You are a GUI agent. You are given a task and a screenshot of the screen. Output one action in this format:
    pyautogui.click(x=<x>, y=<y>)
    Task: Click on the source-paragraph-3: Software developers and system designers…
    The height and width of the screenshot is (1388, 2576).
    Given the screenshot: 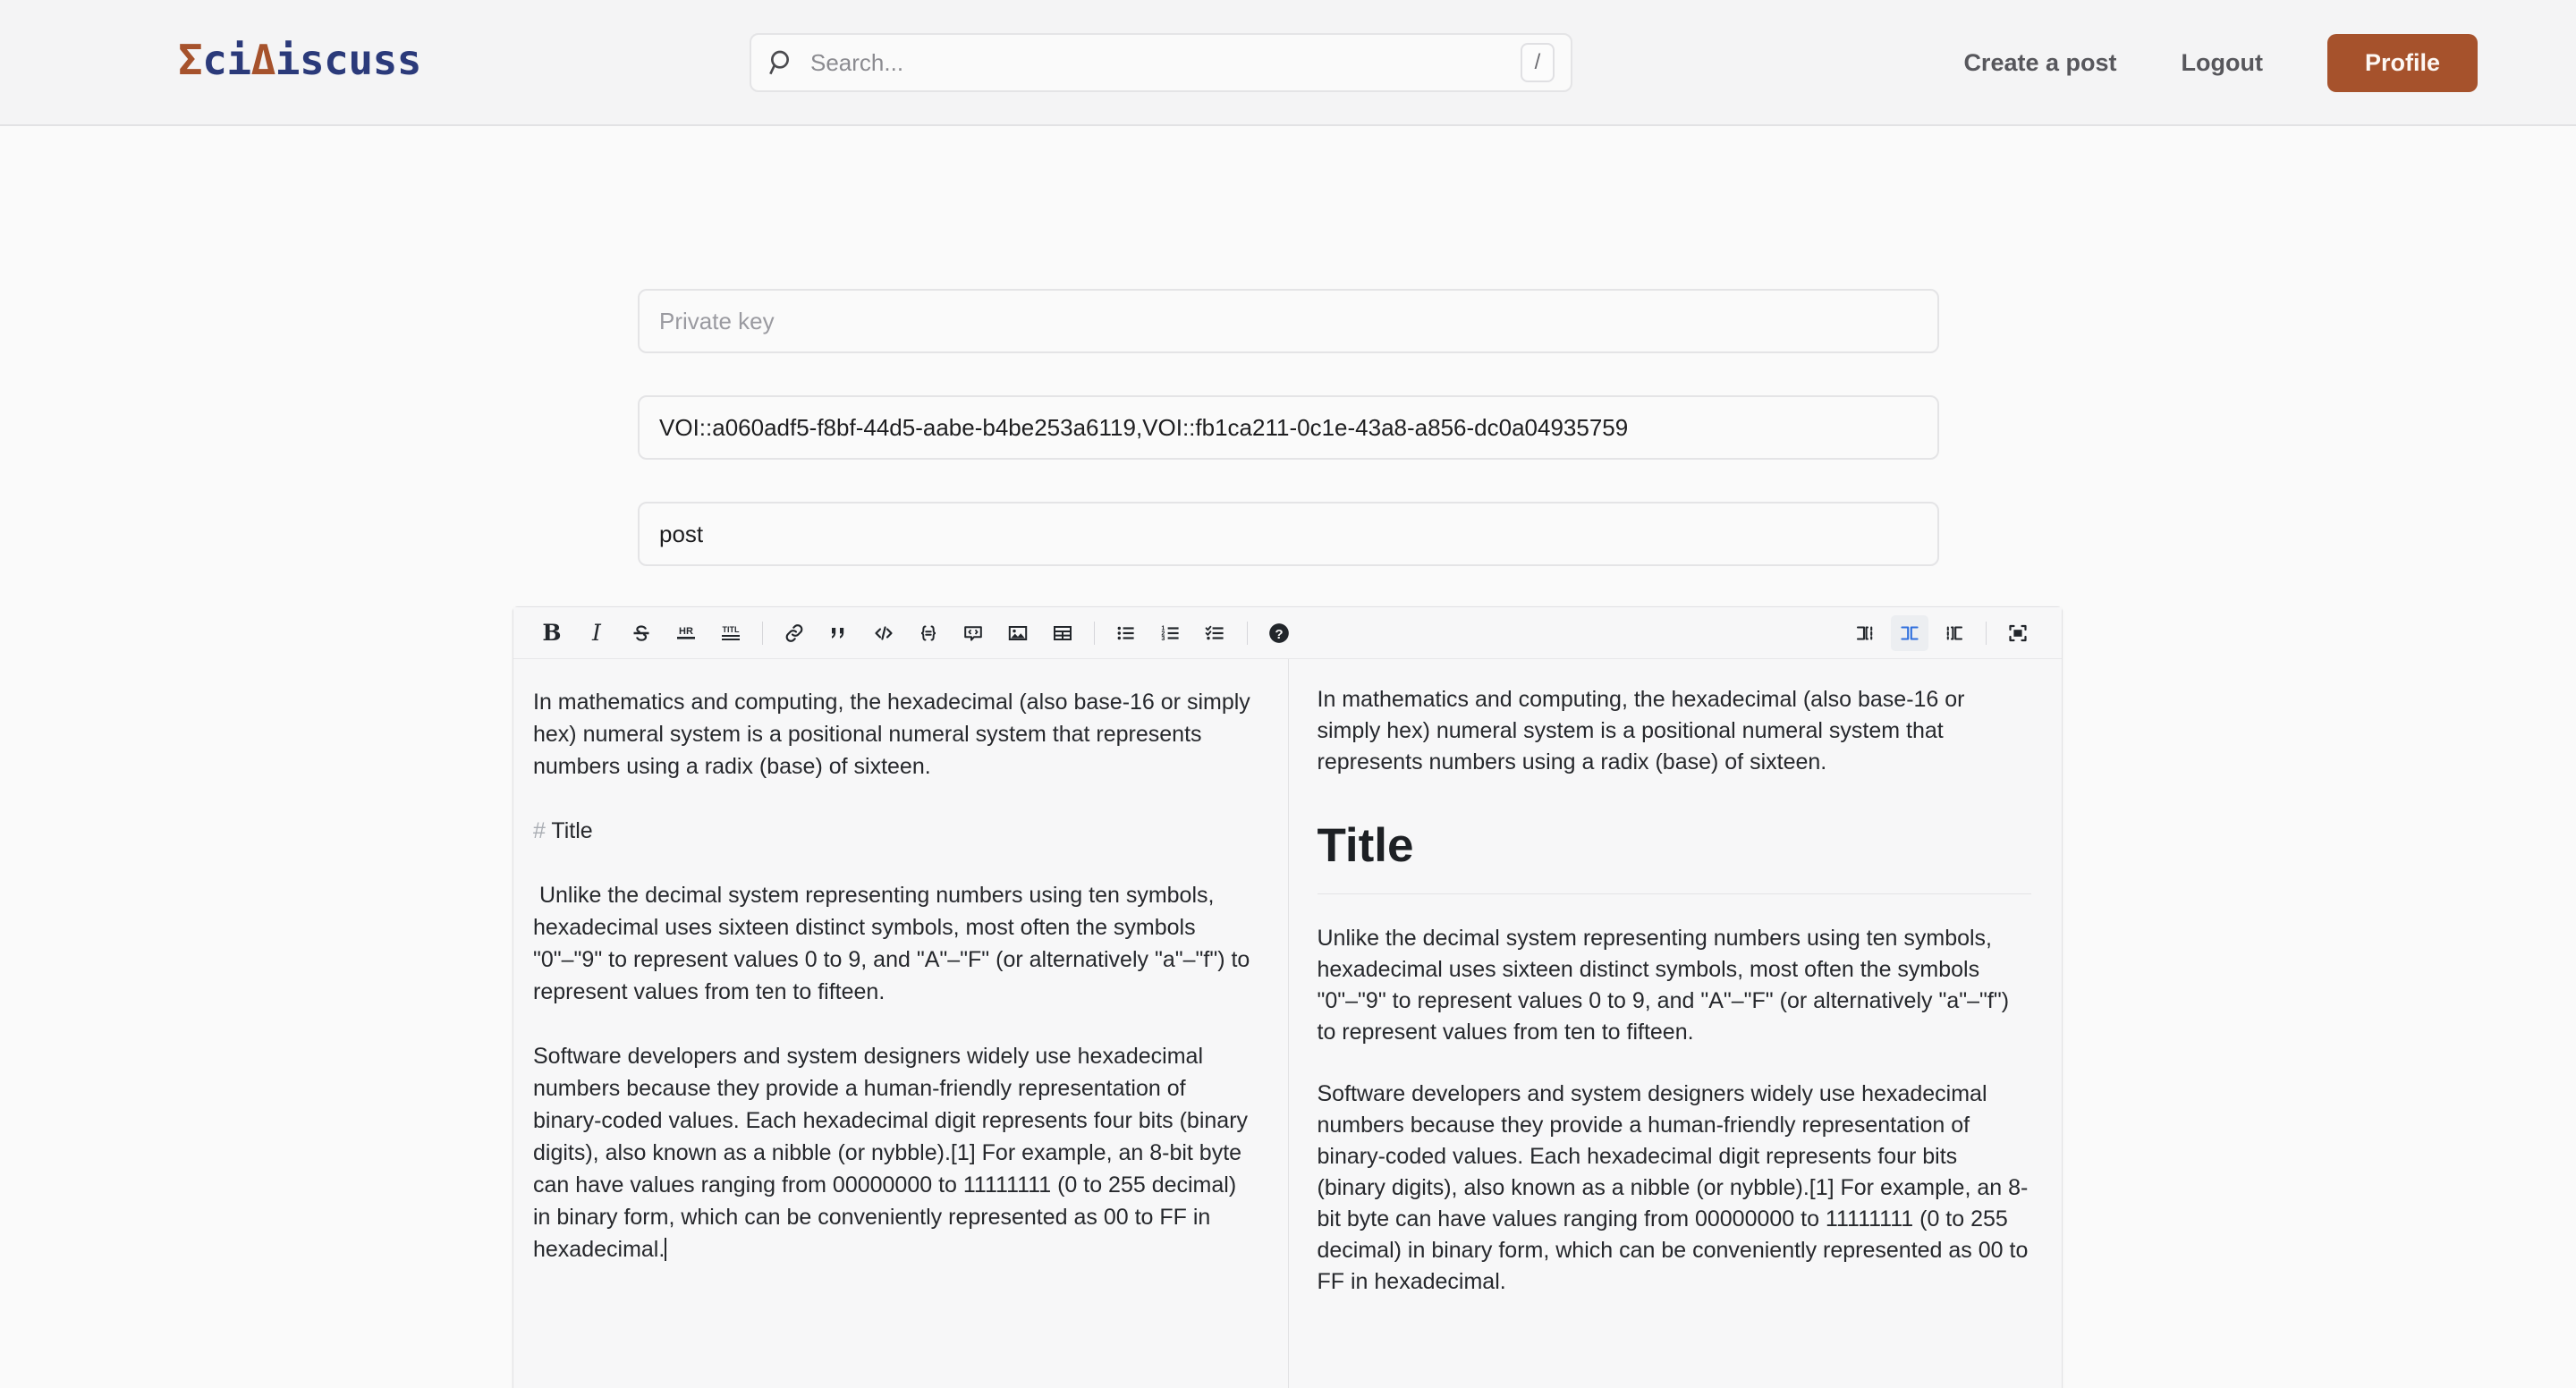 What is the action you would take?
    pyautogui.click(x=896, y=1152)
    